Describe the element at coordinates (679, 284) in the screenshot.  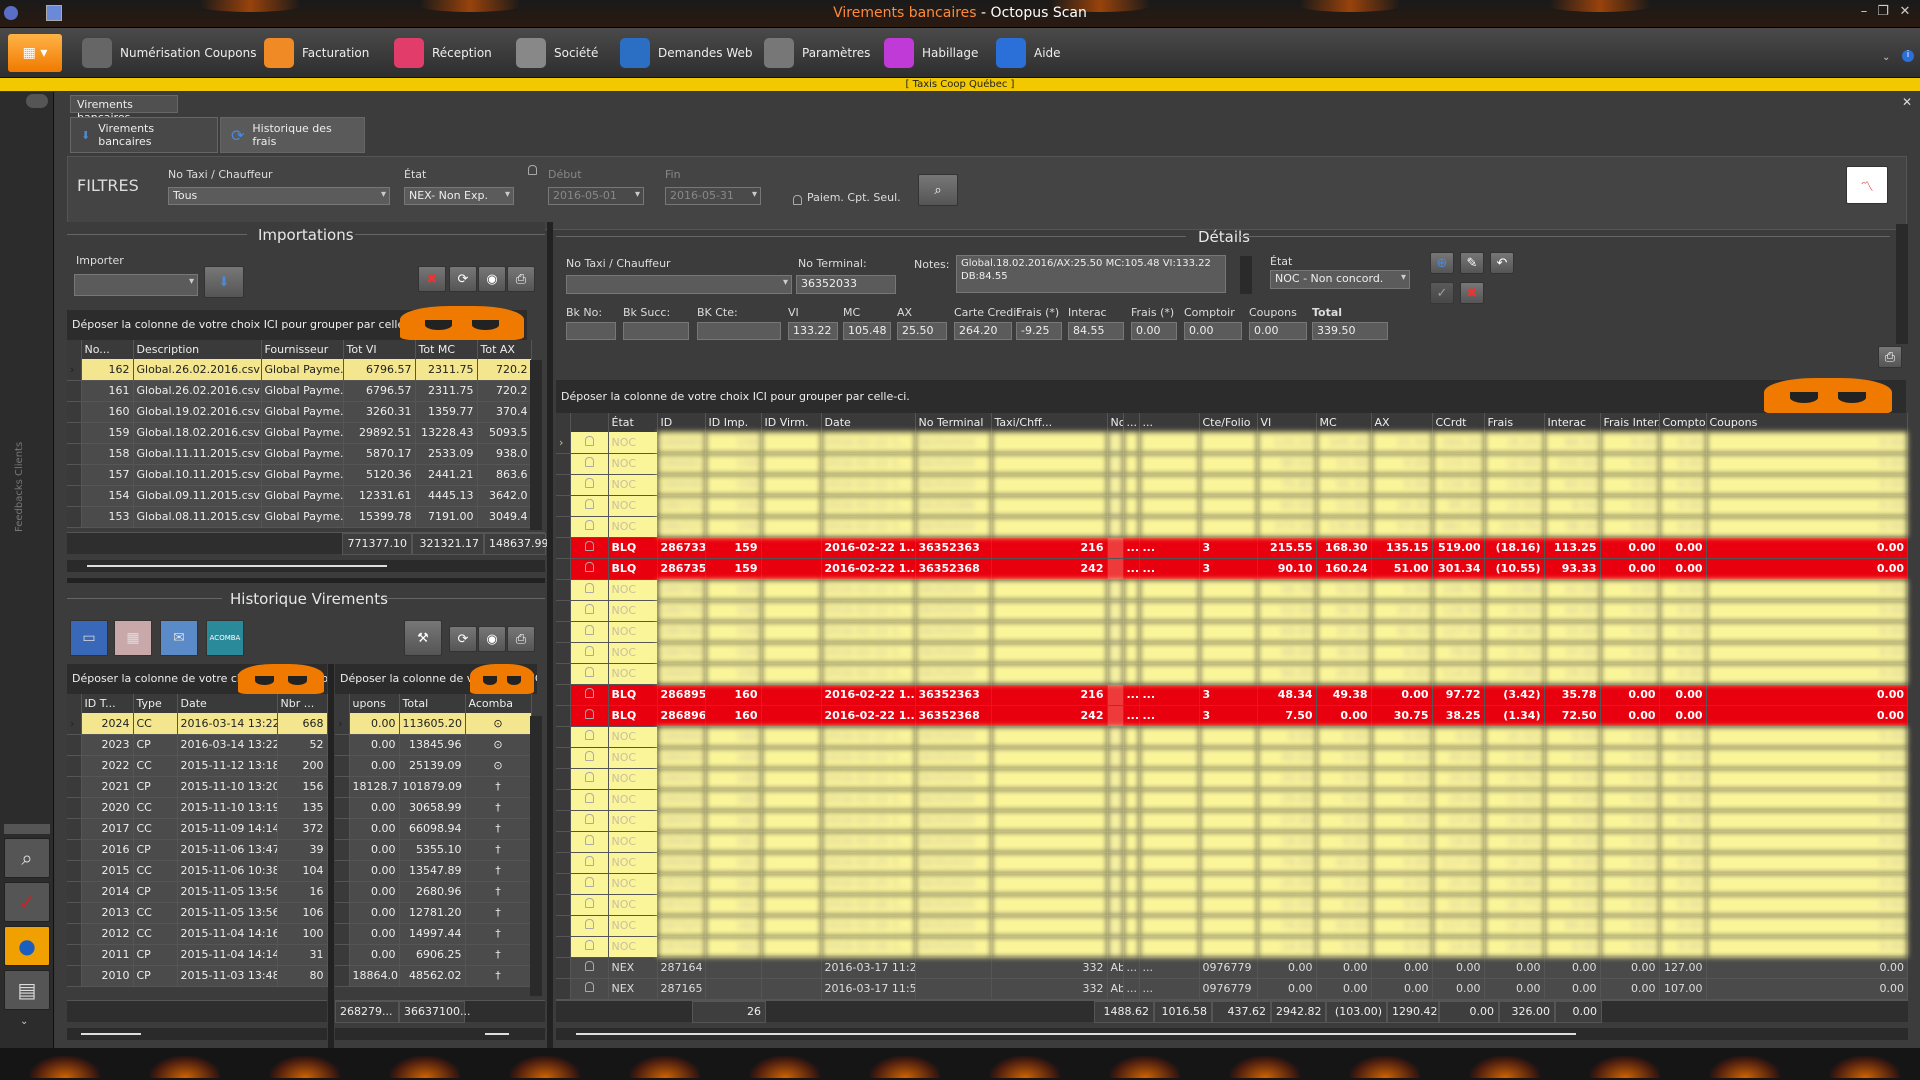
I see `details-taxi-select: ▾` at that location.